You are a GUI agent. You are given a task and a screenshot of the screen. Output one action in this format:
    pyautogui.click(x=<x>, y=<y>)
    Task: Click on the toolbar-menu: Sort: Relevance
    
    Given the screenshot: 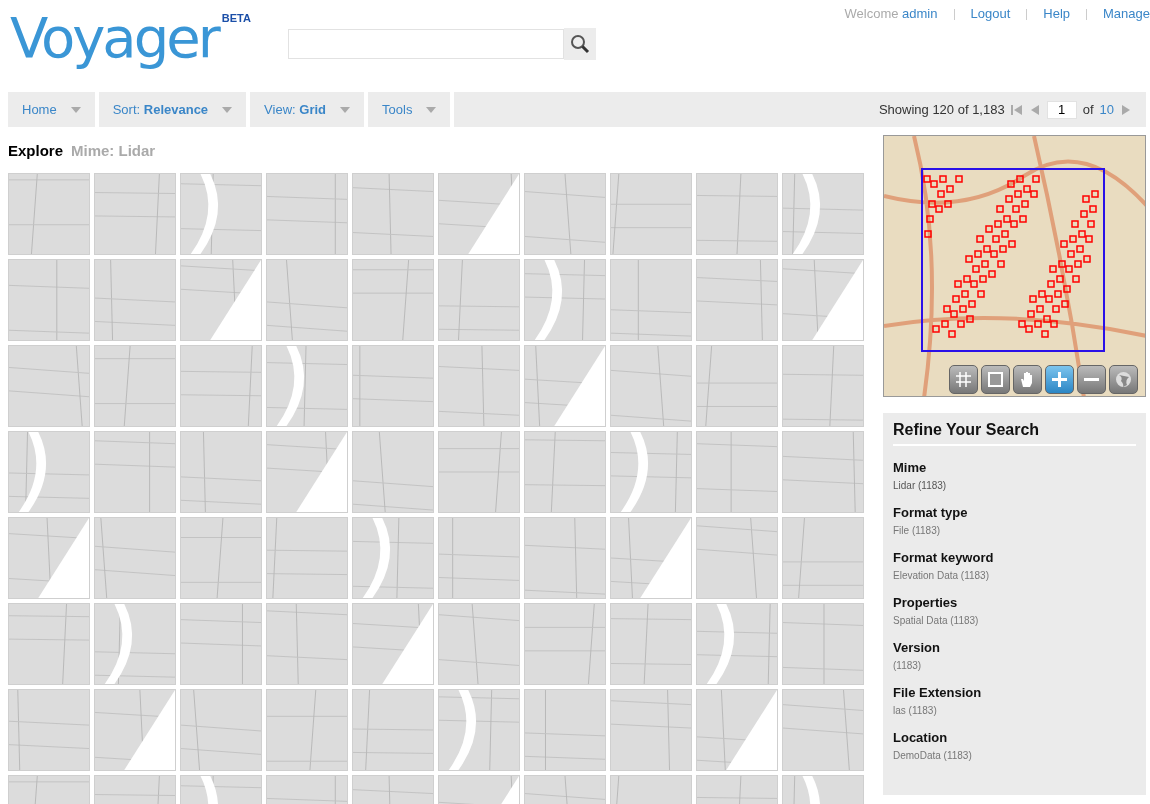 What is the action you would take?
    pyautogui.click(x=172, y=109)
    